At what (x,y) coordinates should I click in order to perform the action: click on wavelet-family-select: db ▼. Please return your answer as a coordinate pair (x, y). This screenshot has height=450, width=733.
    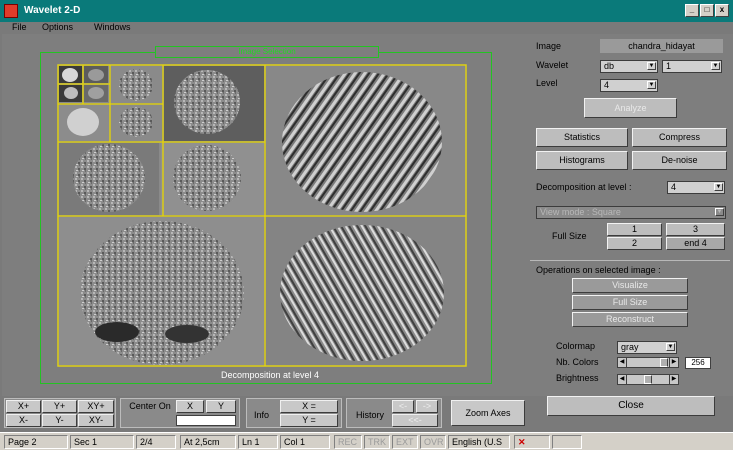
    Looking at the image, I should click on (629, 66).